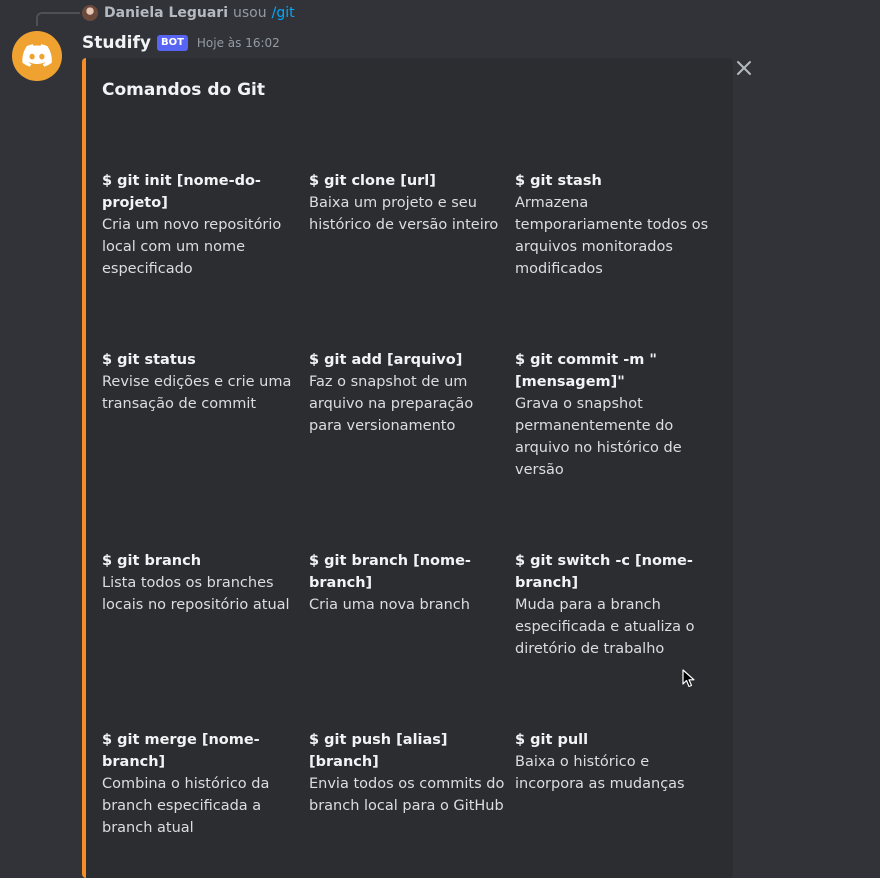 The width and height of the screenshot is (880, 878). I want to click on field-name: $ git merge [nome-branch], so click(181, 751).